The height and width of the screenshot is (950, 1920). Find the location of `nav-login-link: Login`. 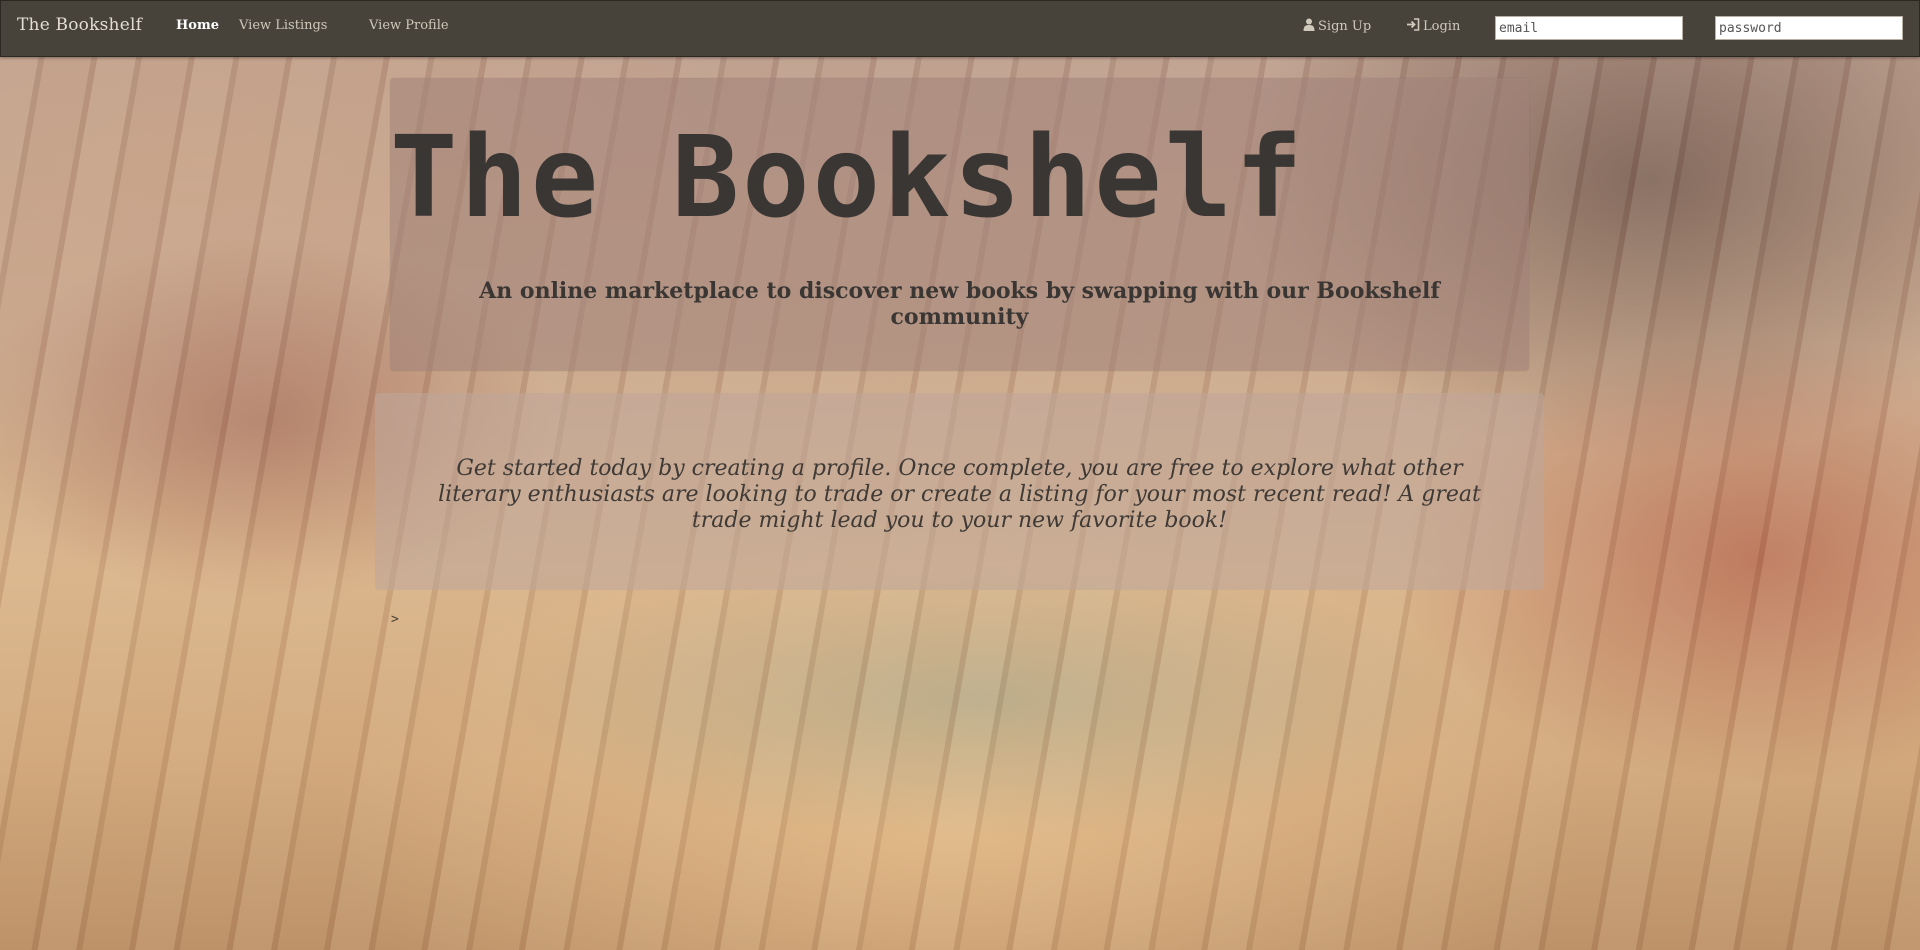

nav-login-link: Login is located at coordinates (1433, 26).